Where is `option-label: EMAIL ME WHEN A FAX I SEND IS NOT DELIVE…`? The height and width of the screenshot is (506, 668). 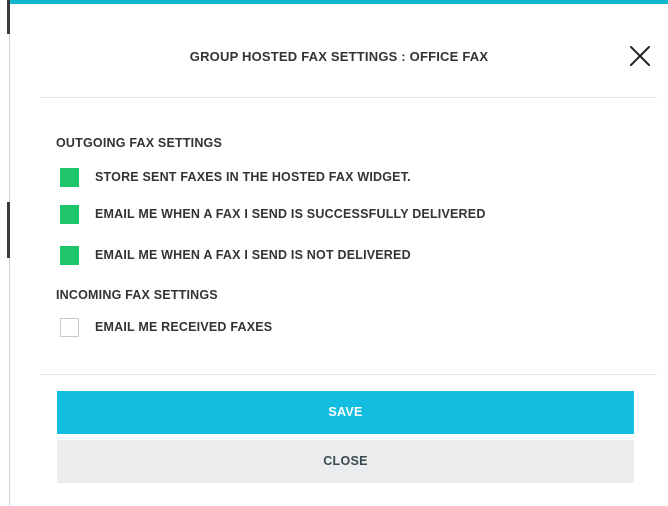
option-label: EMAIL ME WHEN A FAX I SEND IS NOT DELIVE… is located at coordinates (253, 255).